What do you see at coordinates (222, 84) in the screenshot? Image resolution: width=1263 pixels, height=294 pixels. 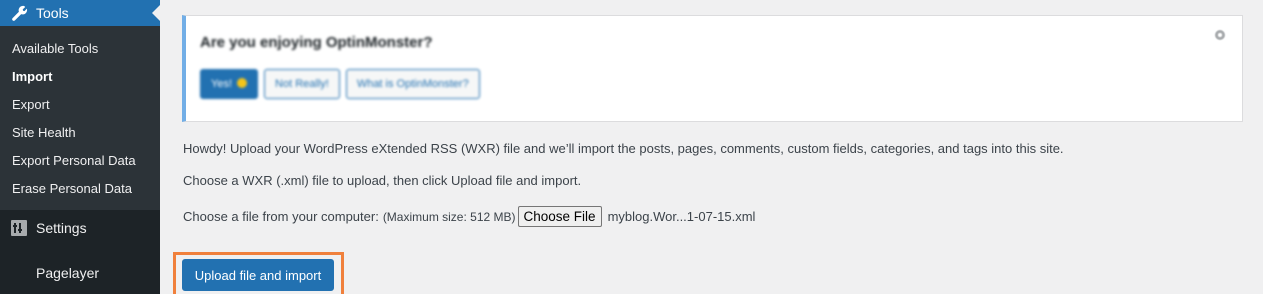 I see `notice-yes-label: Yes!` at bounding box center [222, 84].